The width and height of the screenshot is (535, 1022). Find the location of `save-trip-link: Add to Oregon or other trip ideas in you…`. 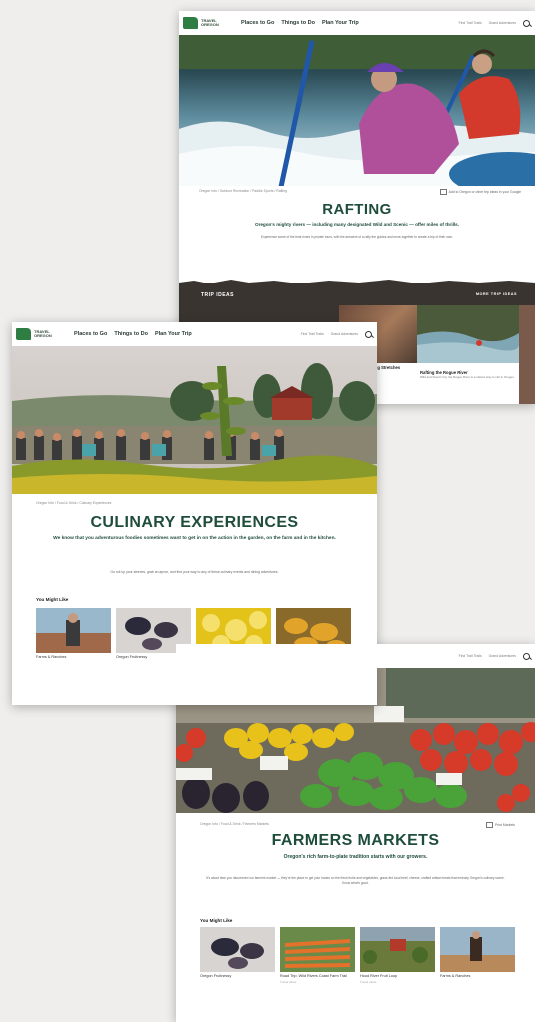

save-trip-link: Add to Oregon or other trip ideas in you… is located at coordinates (480, 192).